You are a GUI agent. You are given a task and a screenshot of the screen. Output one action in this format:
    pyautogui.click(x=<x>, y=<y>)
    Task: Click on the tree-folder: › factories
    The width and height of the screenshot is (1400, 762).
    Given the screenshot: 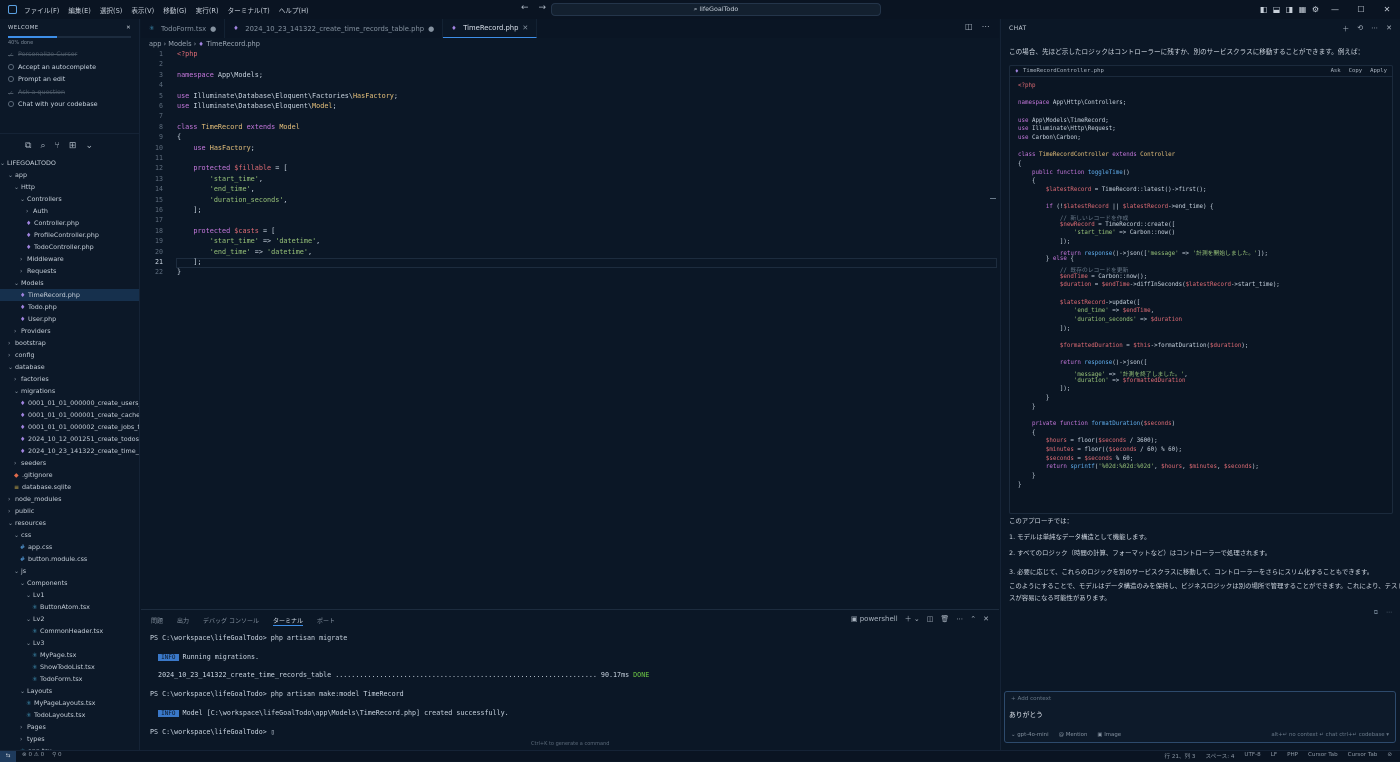 What is the action you would take?
    pyautogui.click(x=69, y=379)
    